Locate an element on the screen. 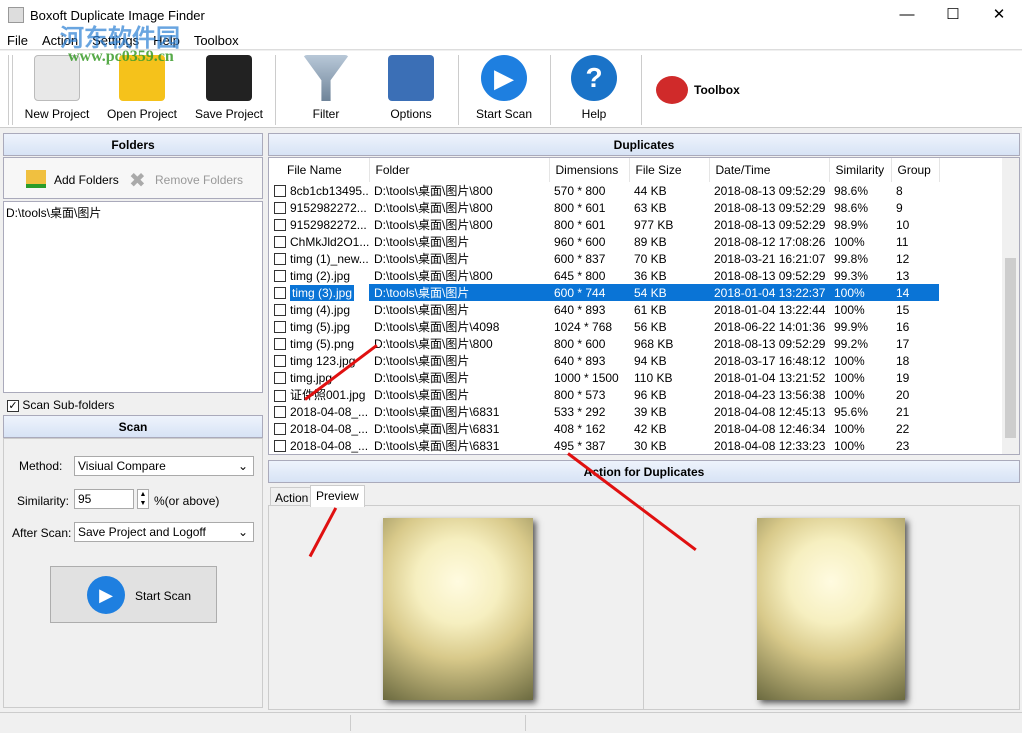 This screenshot has width=1022, height=733. cell: 94 KB is located at coordinates (650, 360).